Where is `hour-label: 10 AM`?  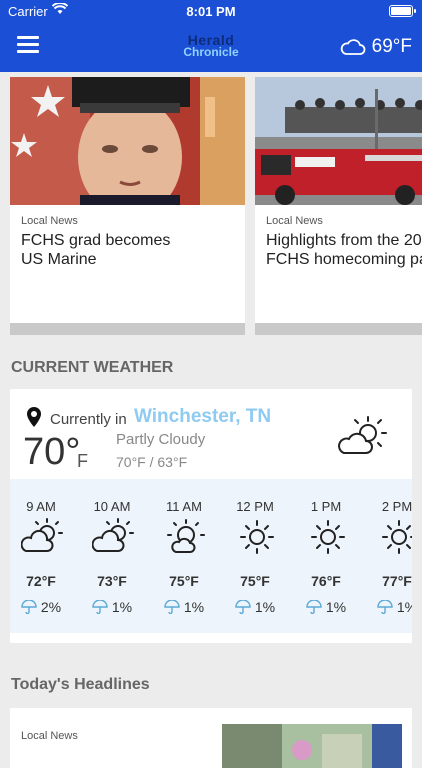
hour-label: 10 AM is located at coordinates (112, 506).